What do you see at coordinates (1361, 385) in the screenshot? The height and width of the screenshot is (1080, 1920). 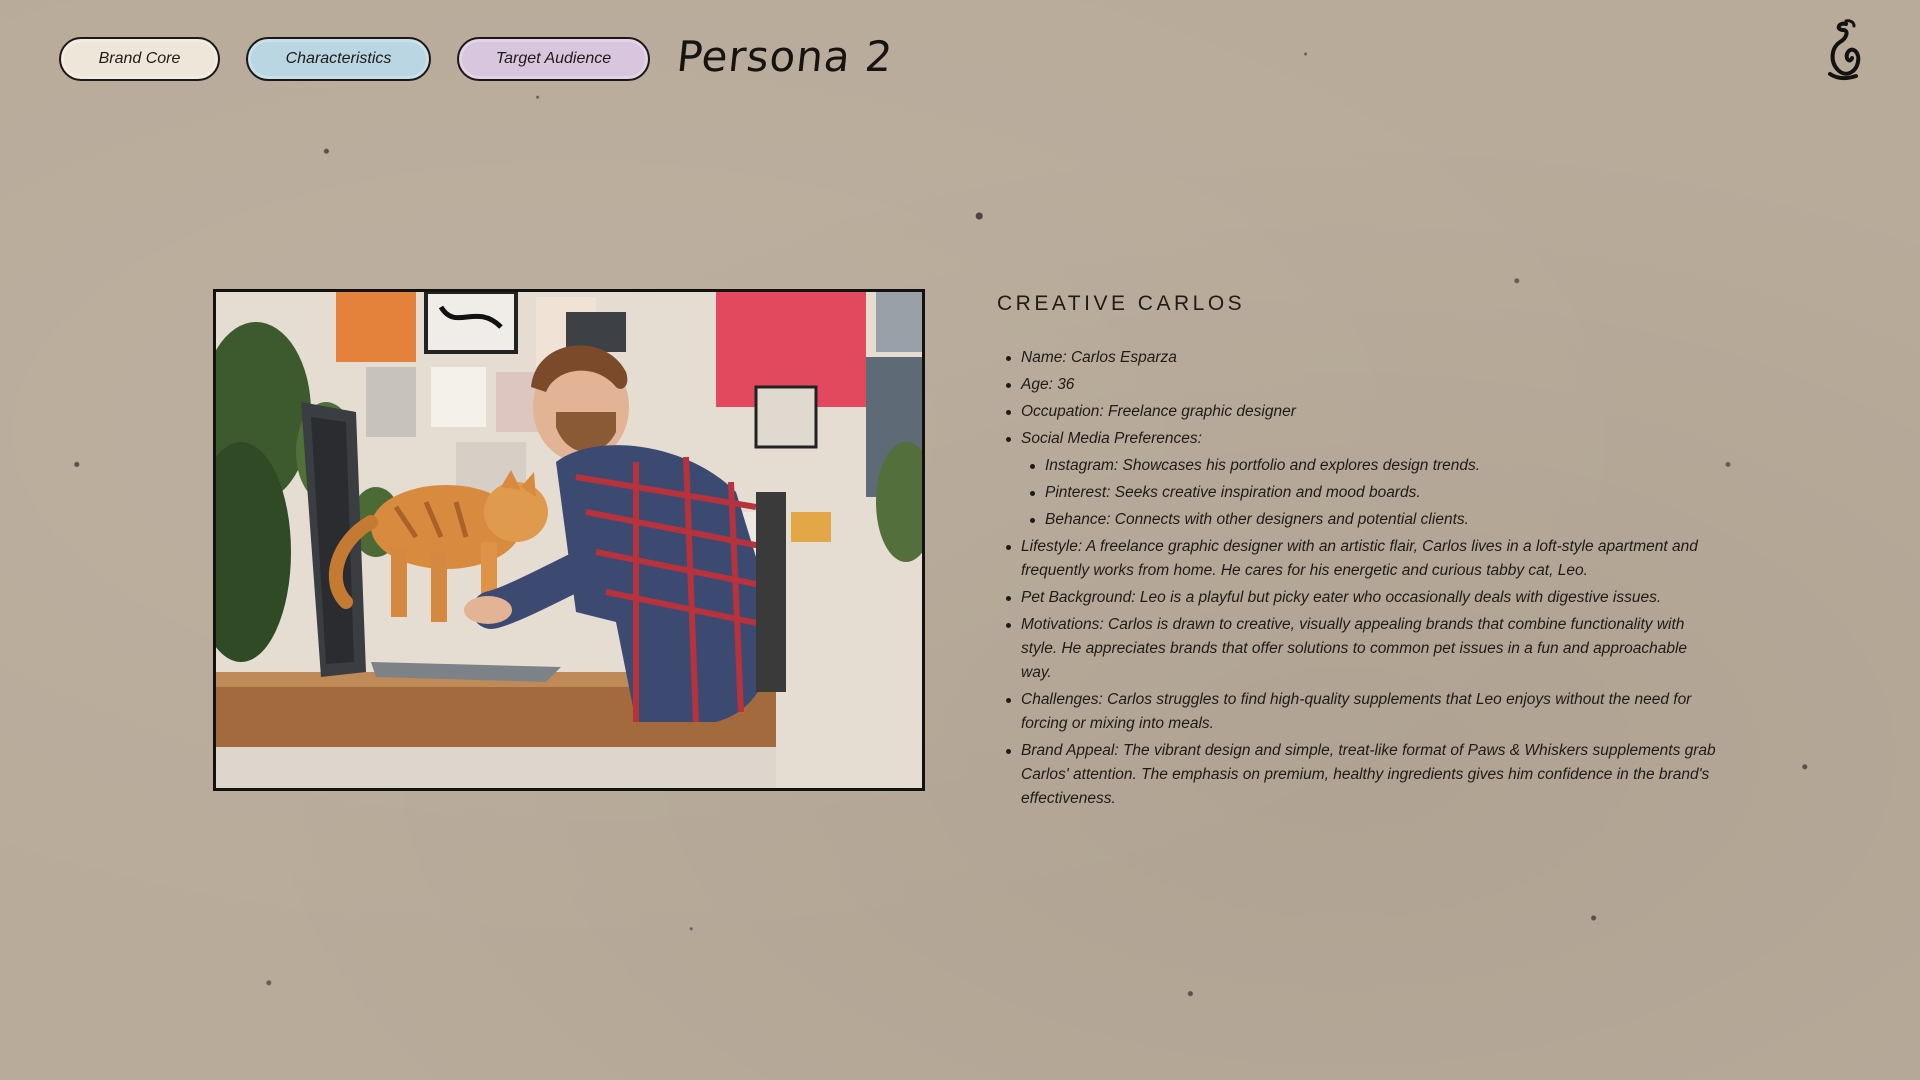 I see `list-item: Age: 36` at bounding box center [1361, 385].